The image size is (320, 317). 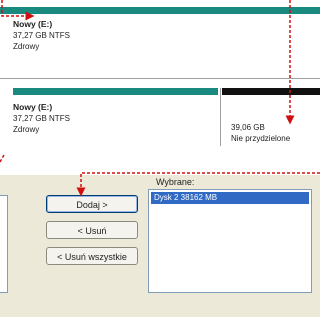 I want to click on lower-partition-size: 37,27 GB NTFS, so click(x=41, y=118).